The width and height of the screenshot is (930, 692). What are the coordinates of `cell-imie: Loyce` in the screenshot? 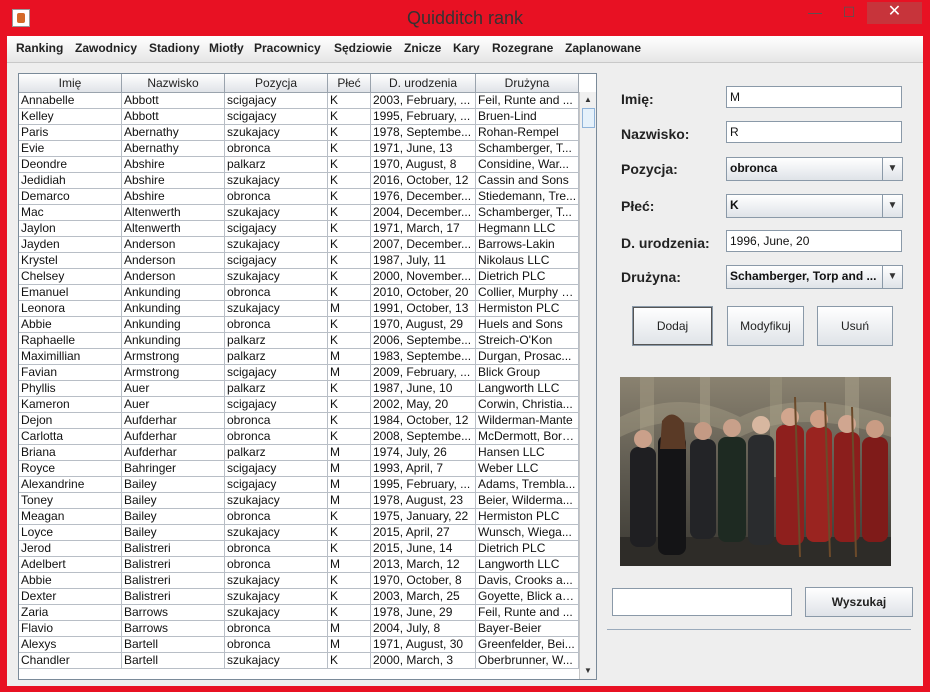 It's located at (70, 533).